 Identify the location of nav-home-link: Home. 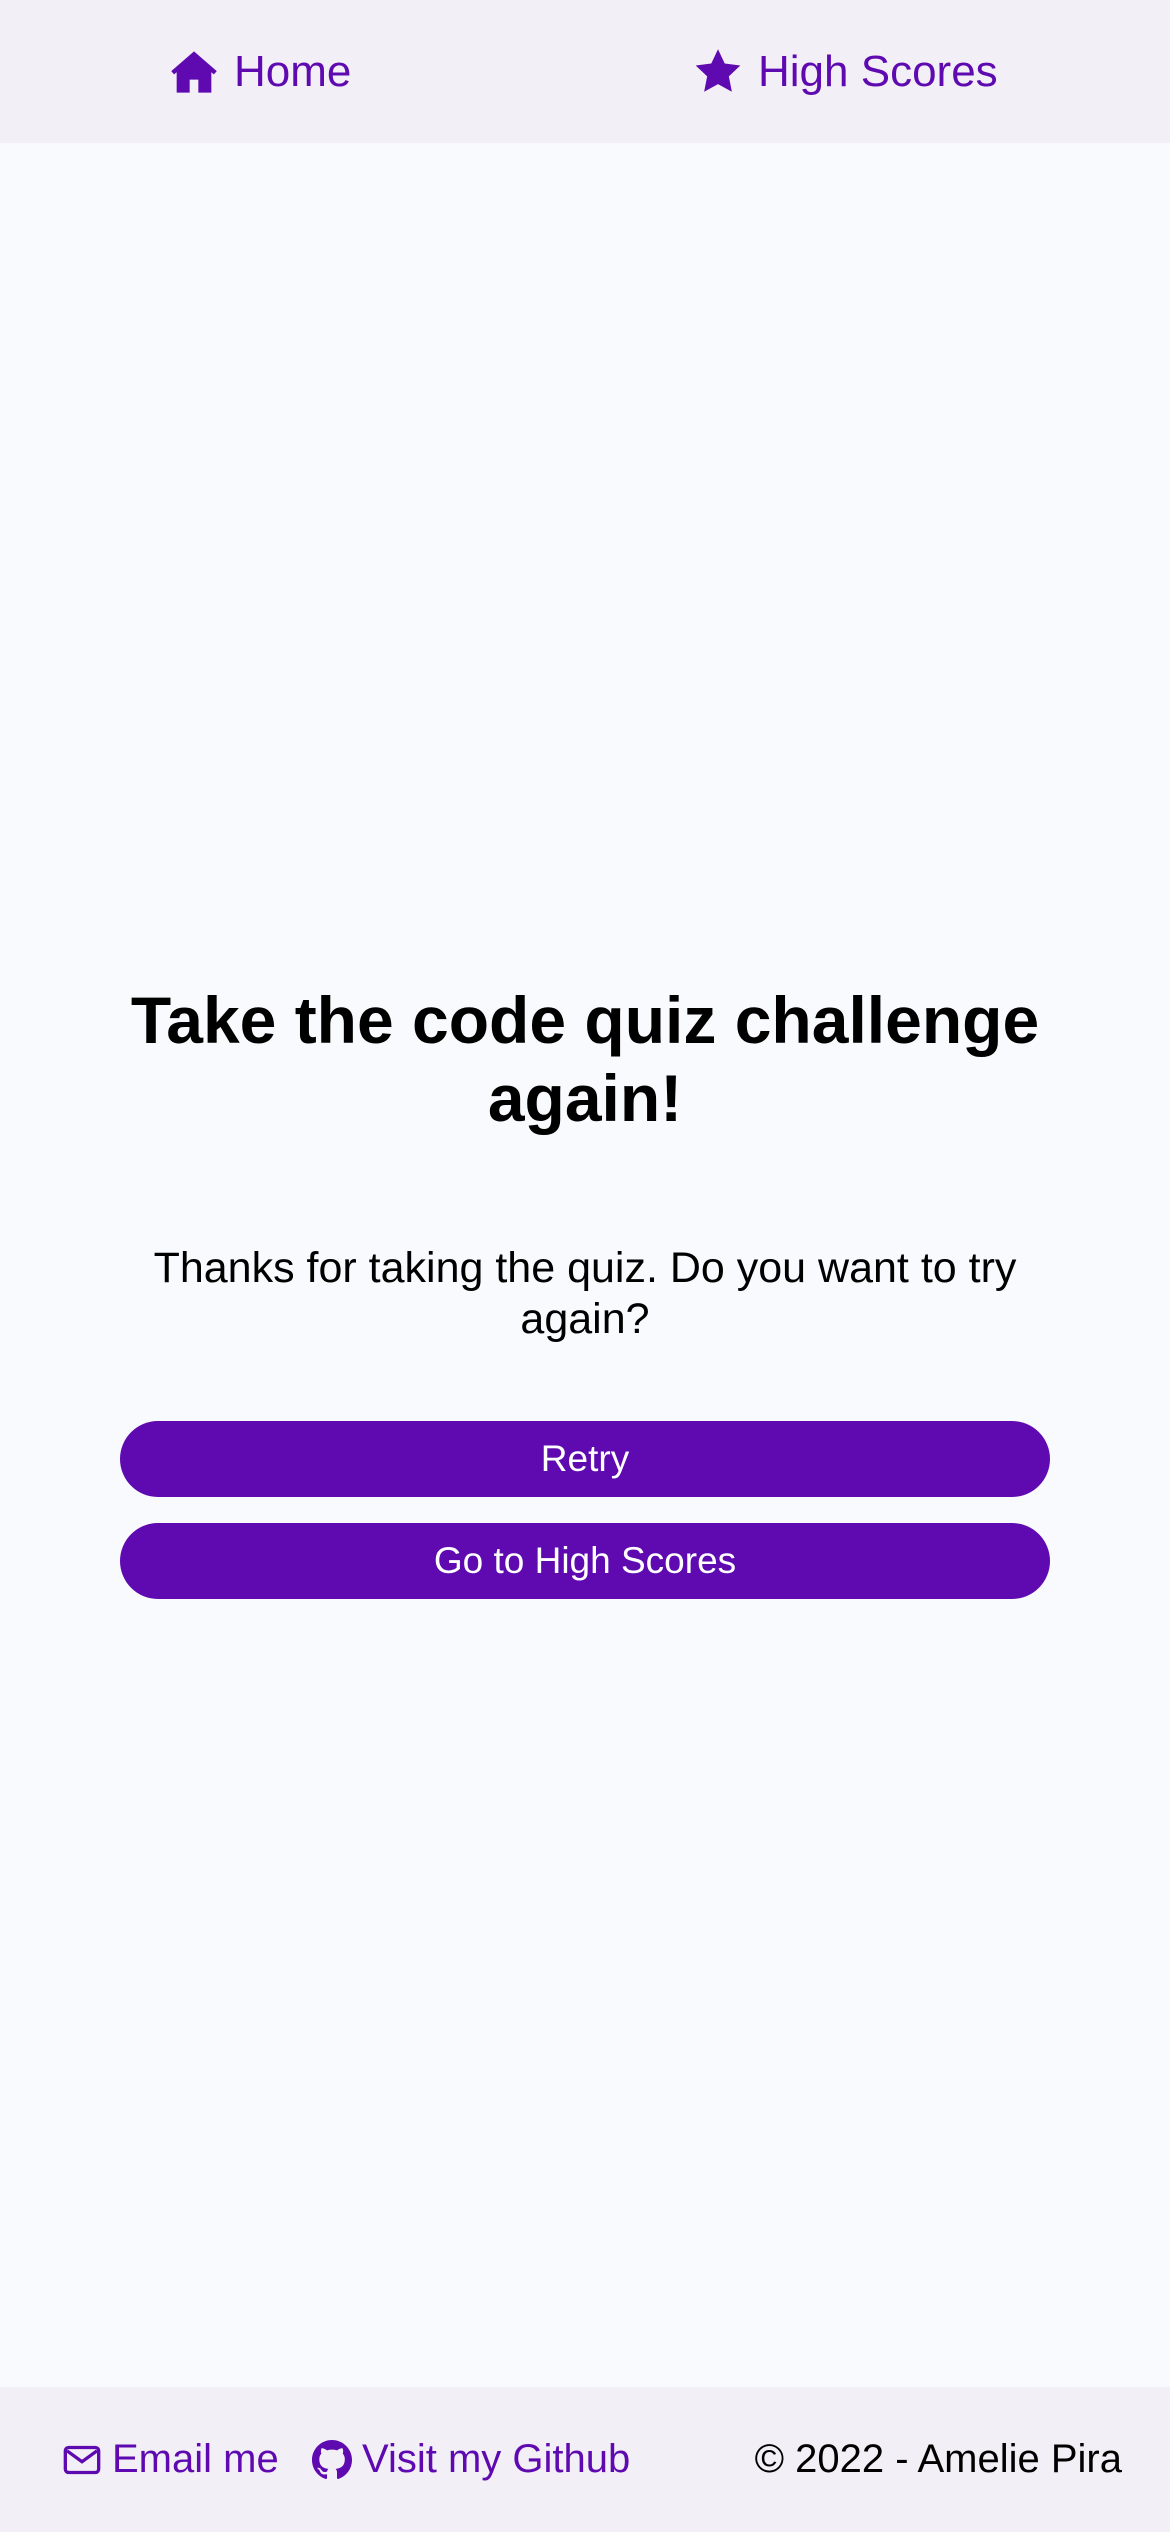
(259, 71).